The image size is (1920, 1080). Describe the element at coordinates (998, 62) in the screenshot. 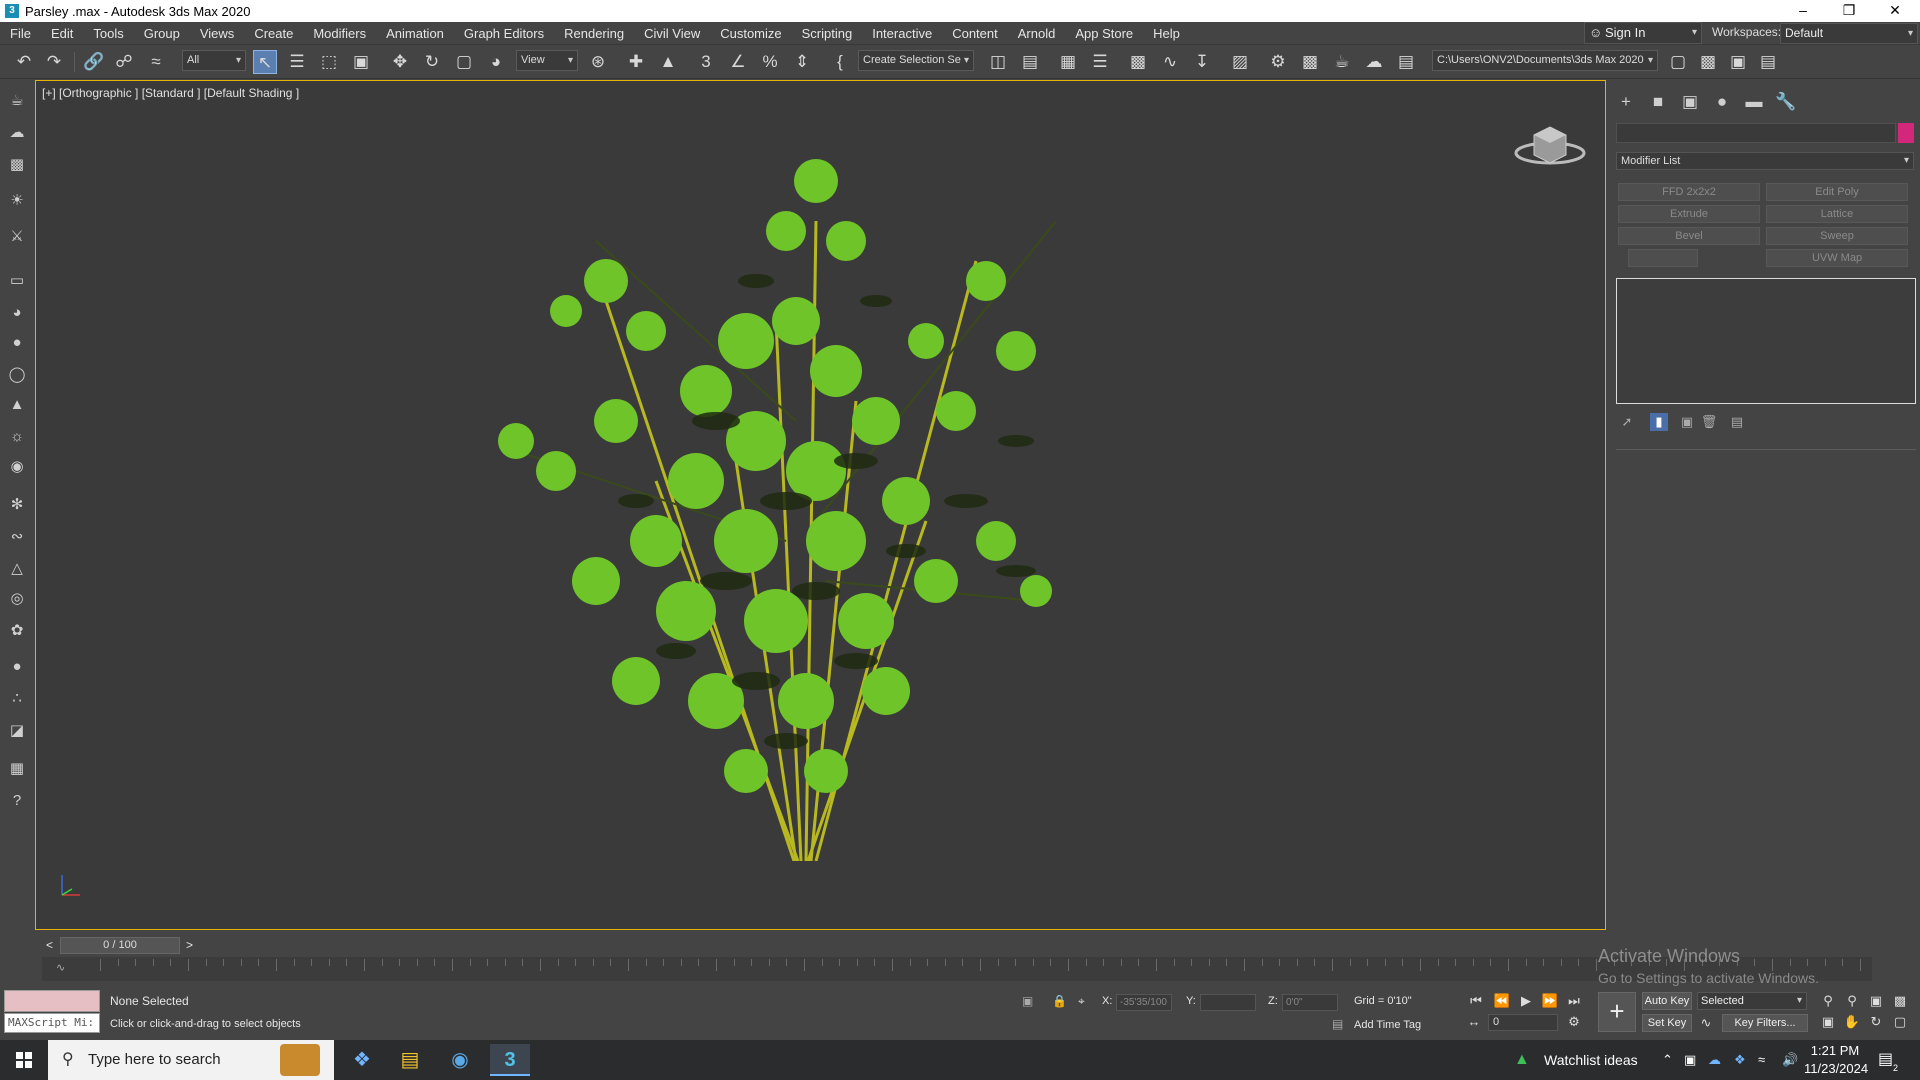

I see `mirror-icon: ◫` at that location.